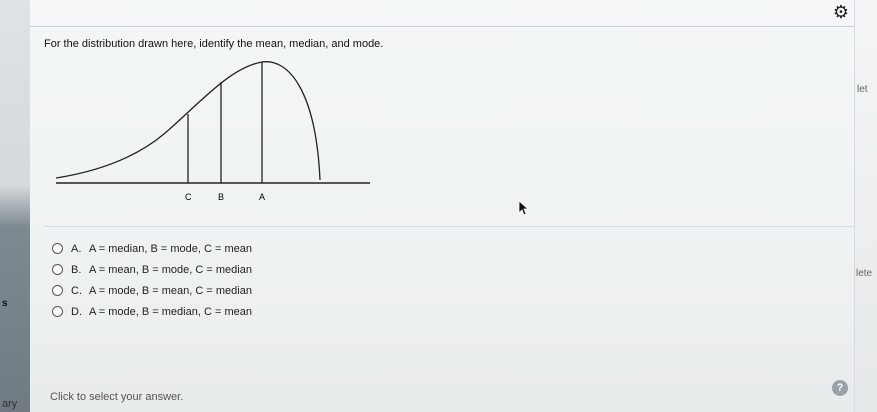 The image size is (877, 412). Describe the element at coordinates (15, 206) in the screenshot. I see `left-window-edge: s ary` at that location.